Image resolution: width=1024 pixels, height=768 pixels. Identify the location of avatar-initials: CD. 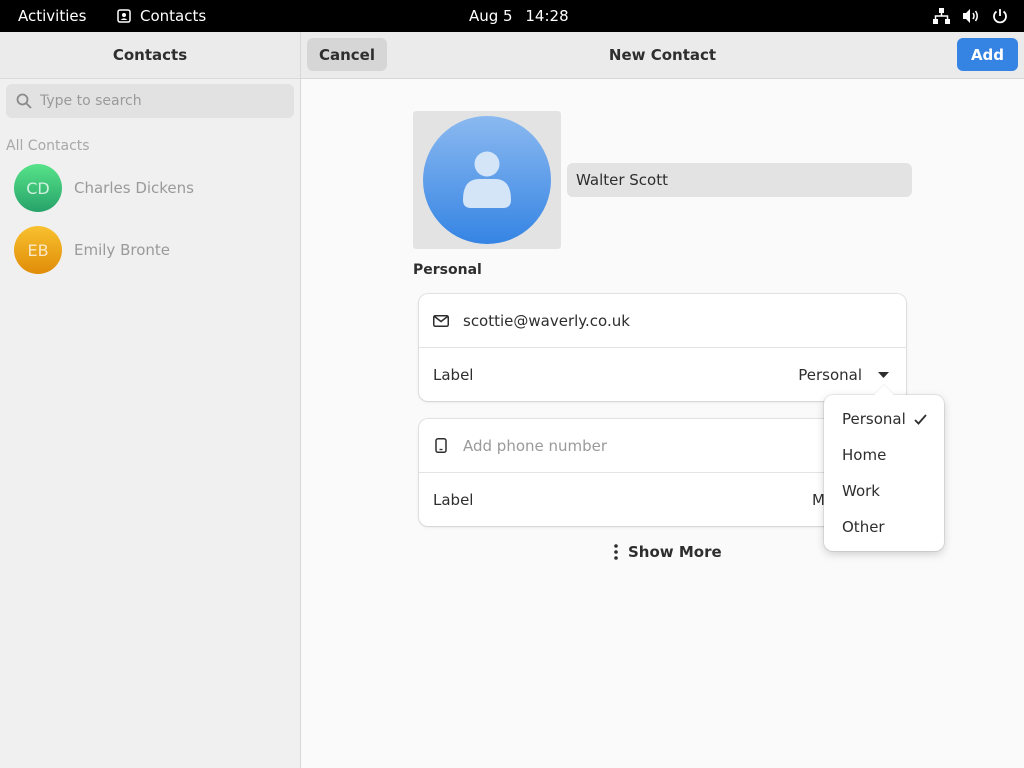
(38, 188).